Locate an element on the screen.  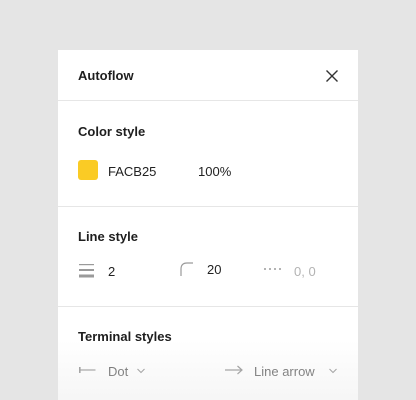
color-style-title: Color style is located at coordinates (112, 131).